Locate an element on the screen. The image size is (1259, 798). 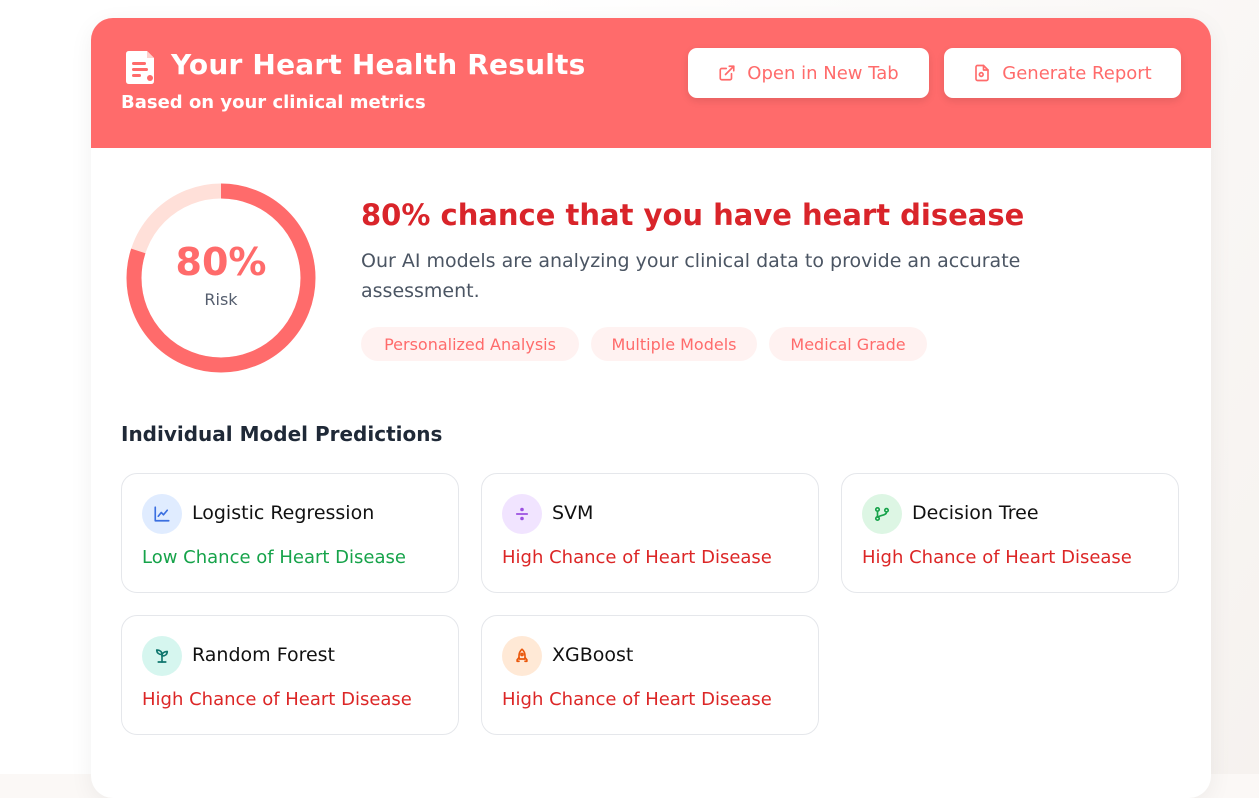
model-predictions-title: Individual Model Predictions is located at coordinates (282, 434).